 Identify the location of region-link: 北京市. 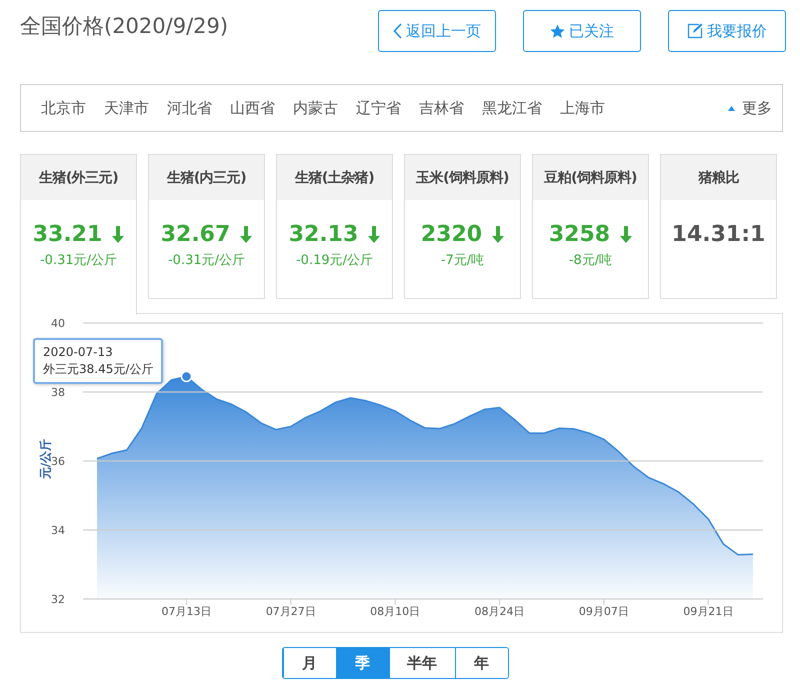
(63, 108).